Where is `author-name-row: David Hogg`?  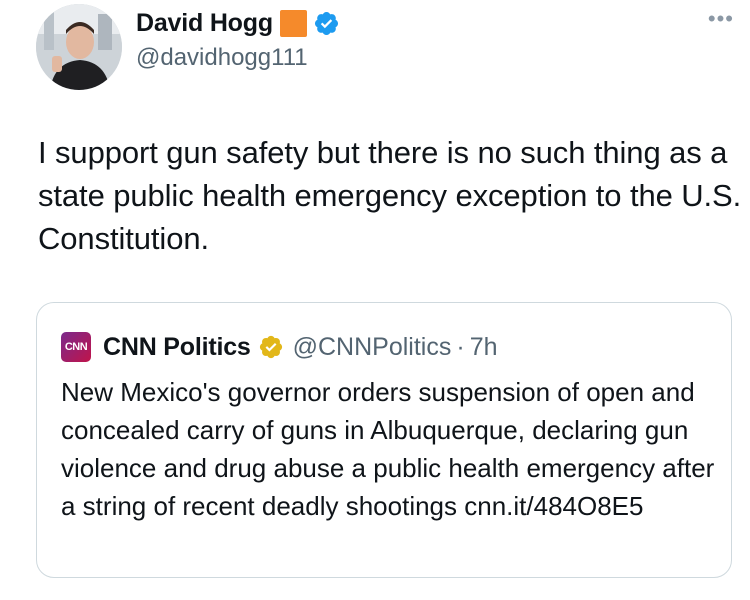 author-name-row: David Hogg is located at coordinates (238, 23).